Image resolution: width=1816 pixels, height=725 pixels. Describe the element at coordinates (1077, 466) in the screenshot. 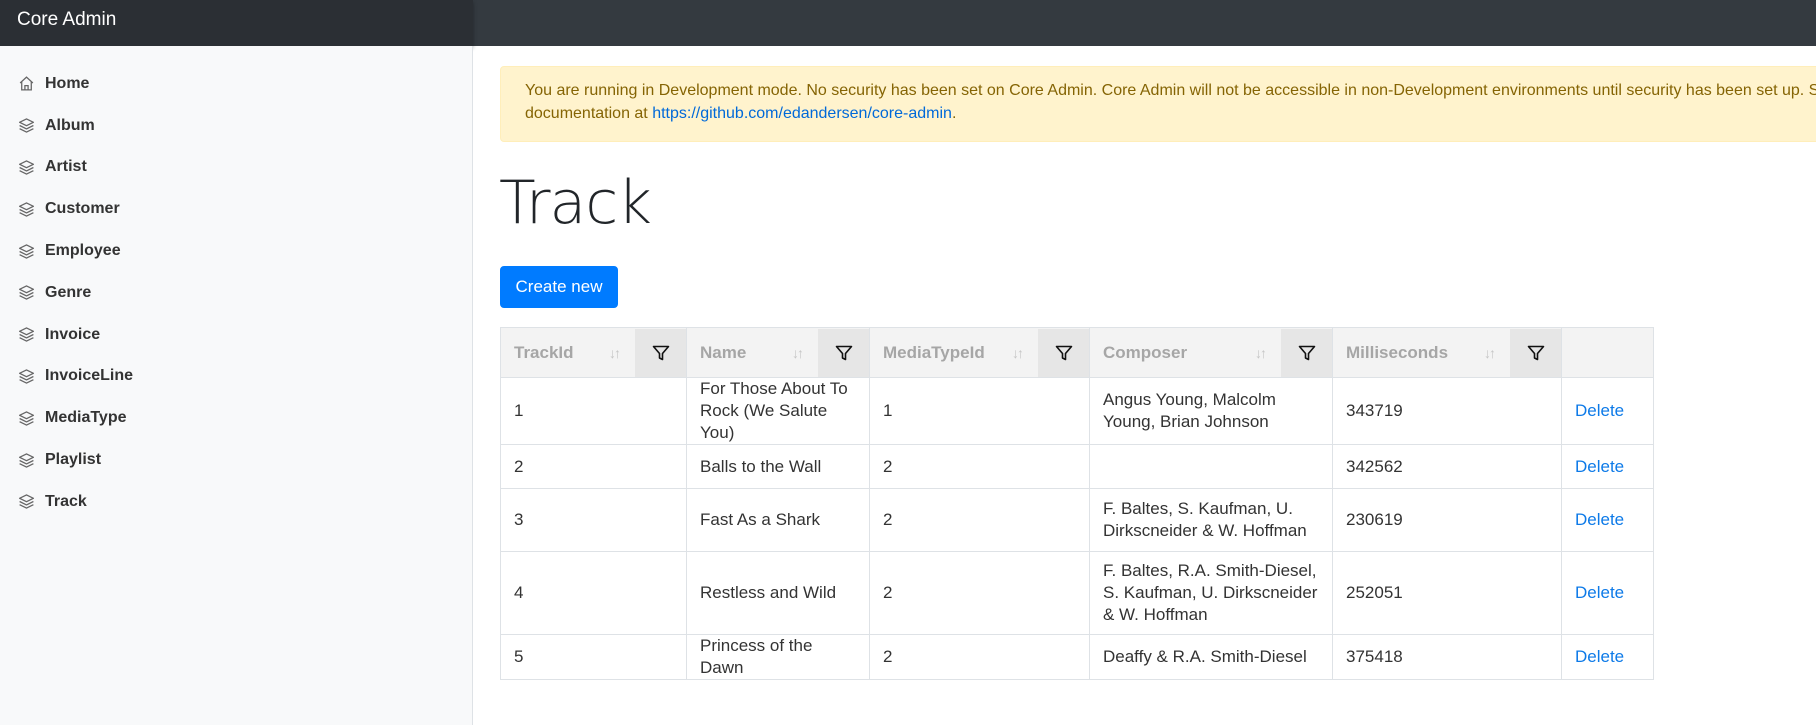

I see `table-row: 2 Balls to the Wall 2 342562 Delete` at that location.